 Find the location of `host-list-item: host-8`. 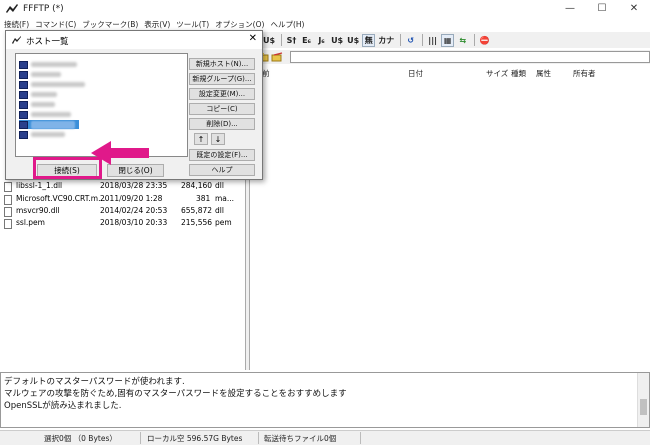

host-list-item: host-8 is located at coordinates (59, 134).